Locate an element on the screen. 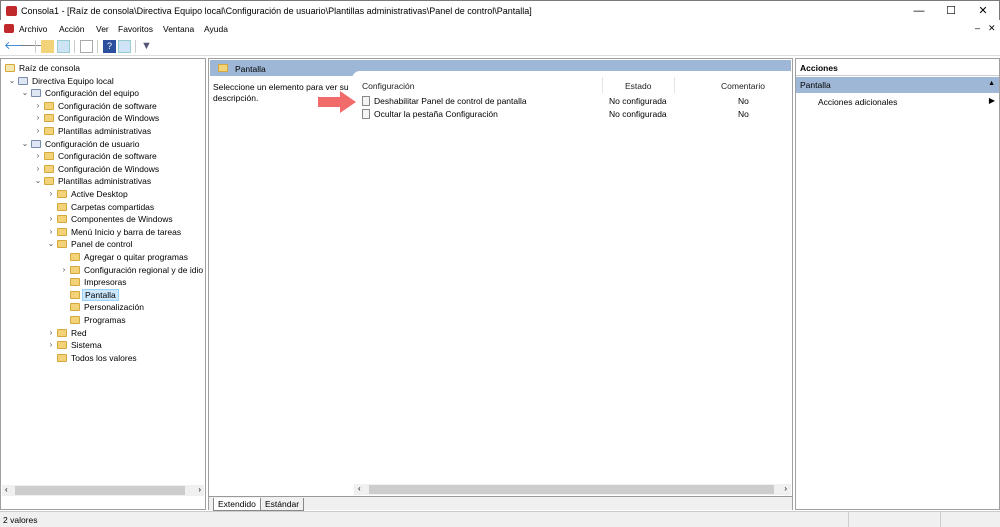 This screenshot has height=527, width=1000. tree-item-label: Carpetas compartidas is located at coordinates (113, 206).